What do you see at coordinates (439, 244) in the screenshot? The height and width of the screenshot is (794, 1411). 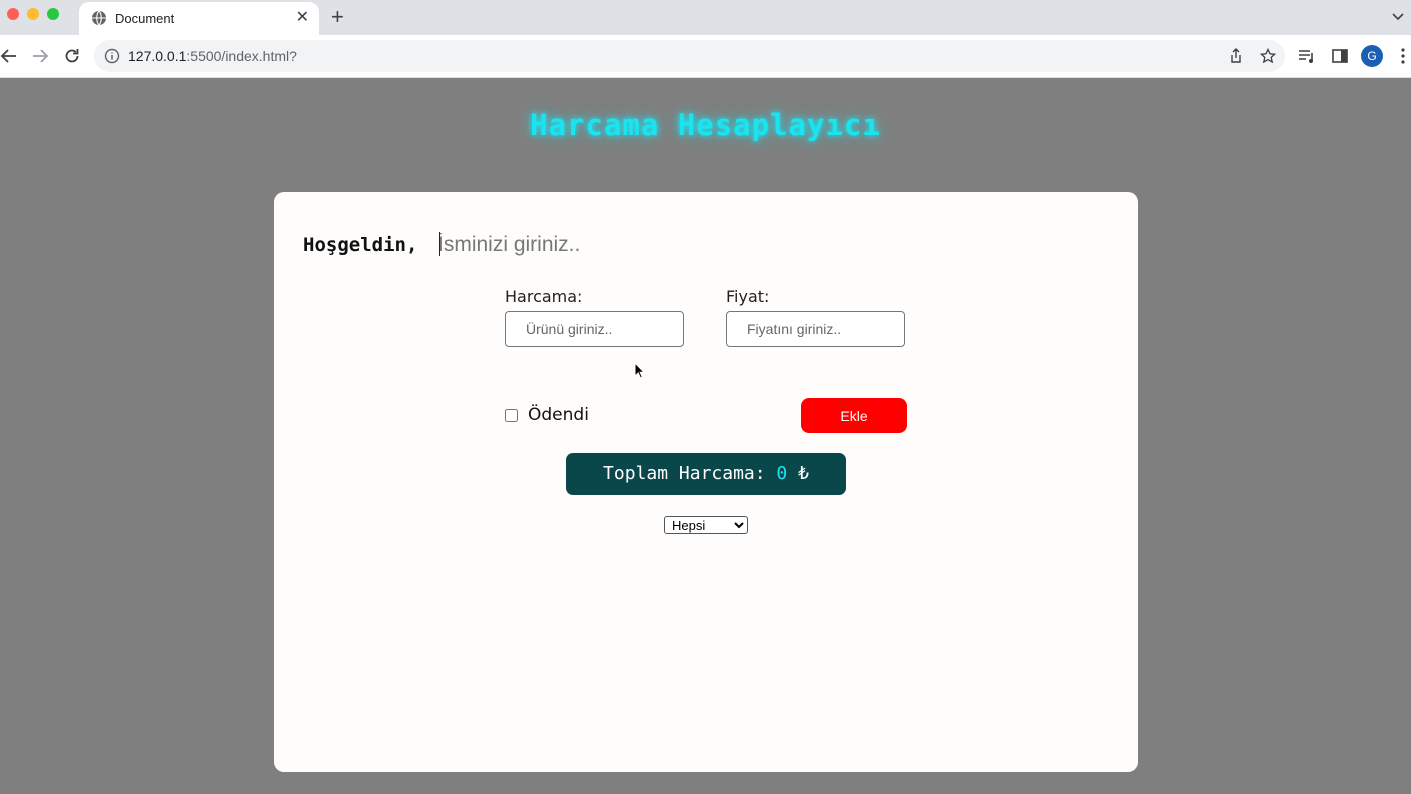 I see `text-caret` at bounding box center [439, 244].